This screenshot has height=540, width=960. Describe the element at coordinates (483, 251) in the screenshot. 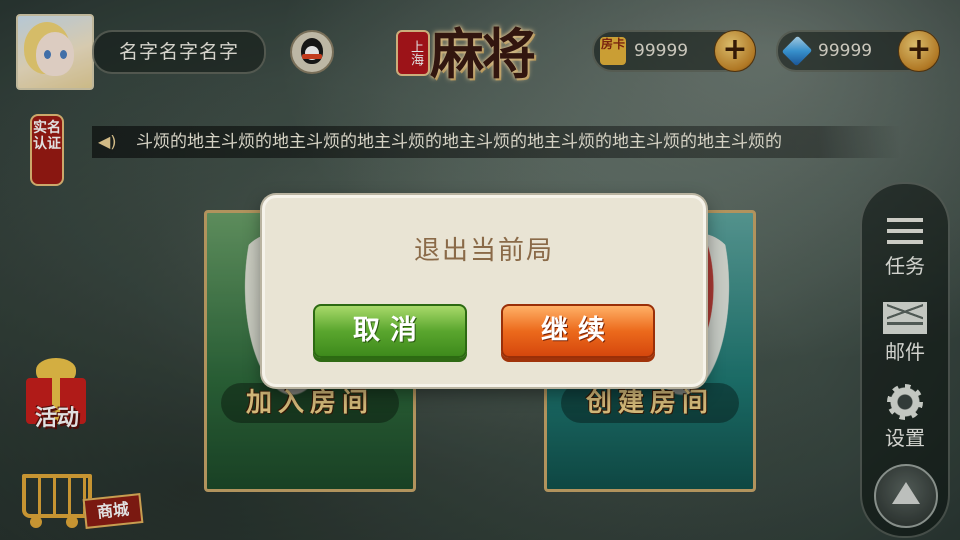

I see `dialog-title: 退出当前局` at that location.